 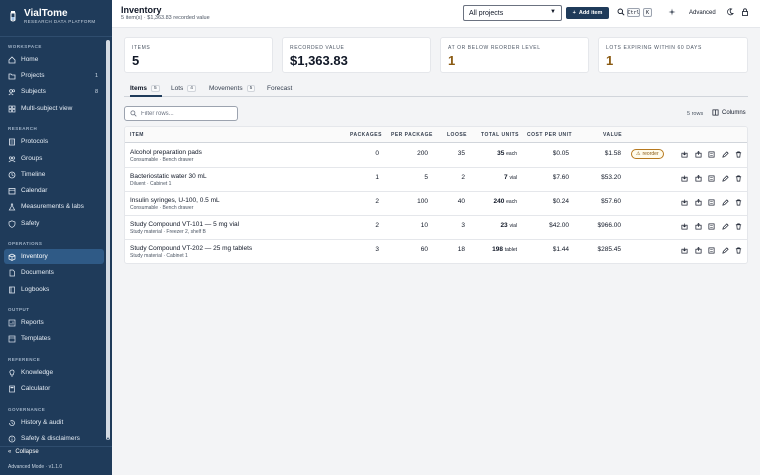 I want to click on advanced-button: Advanced, so click(x=702, y=13).